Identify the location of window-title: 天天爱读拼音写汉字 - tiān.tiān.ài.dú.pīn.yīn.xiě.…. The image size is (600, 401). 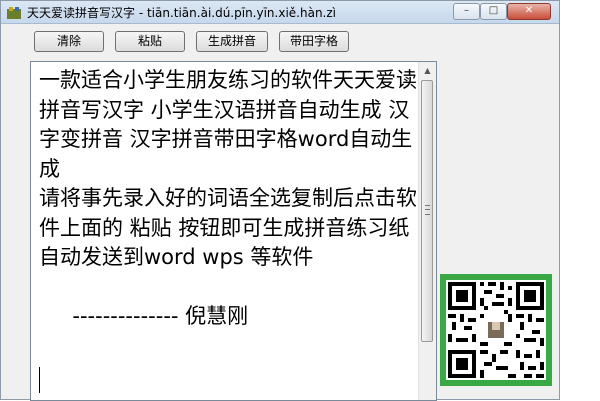
(181, 13).